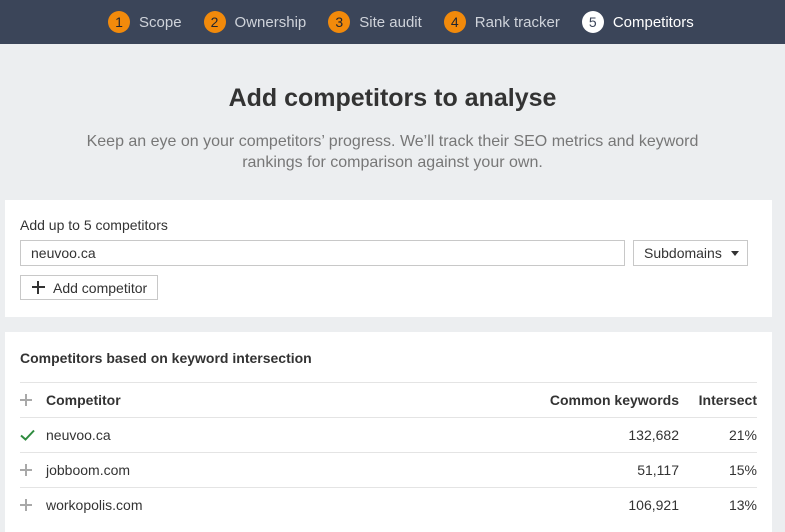 The image size is (785, 532). I want to click on subdomains-select-value: Subdomains, so click(683, 253).